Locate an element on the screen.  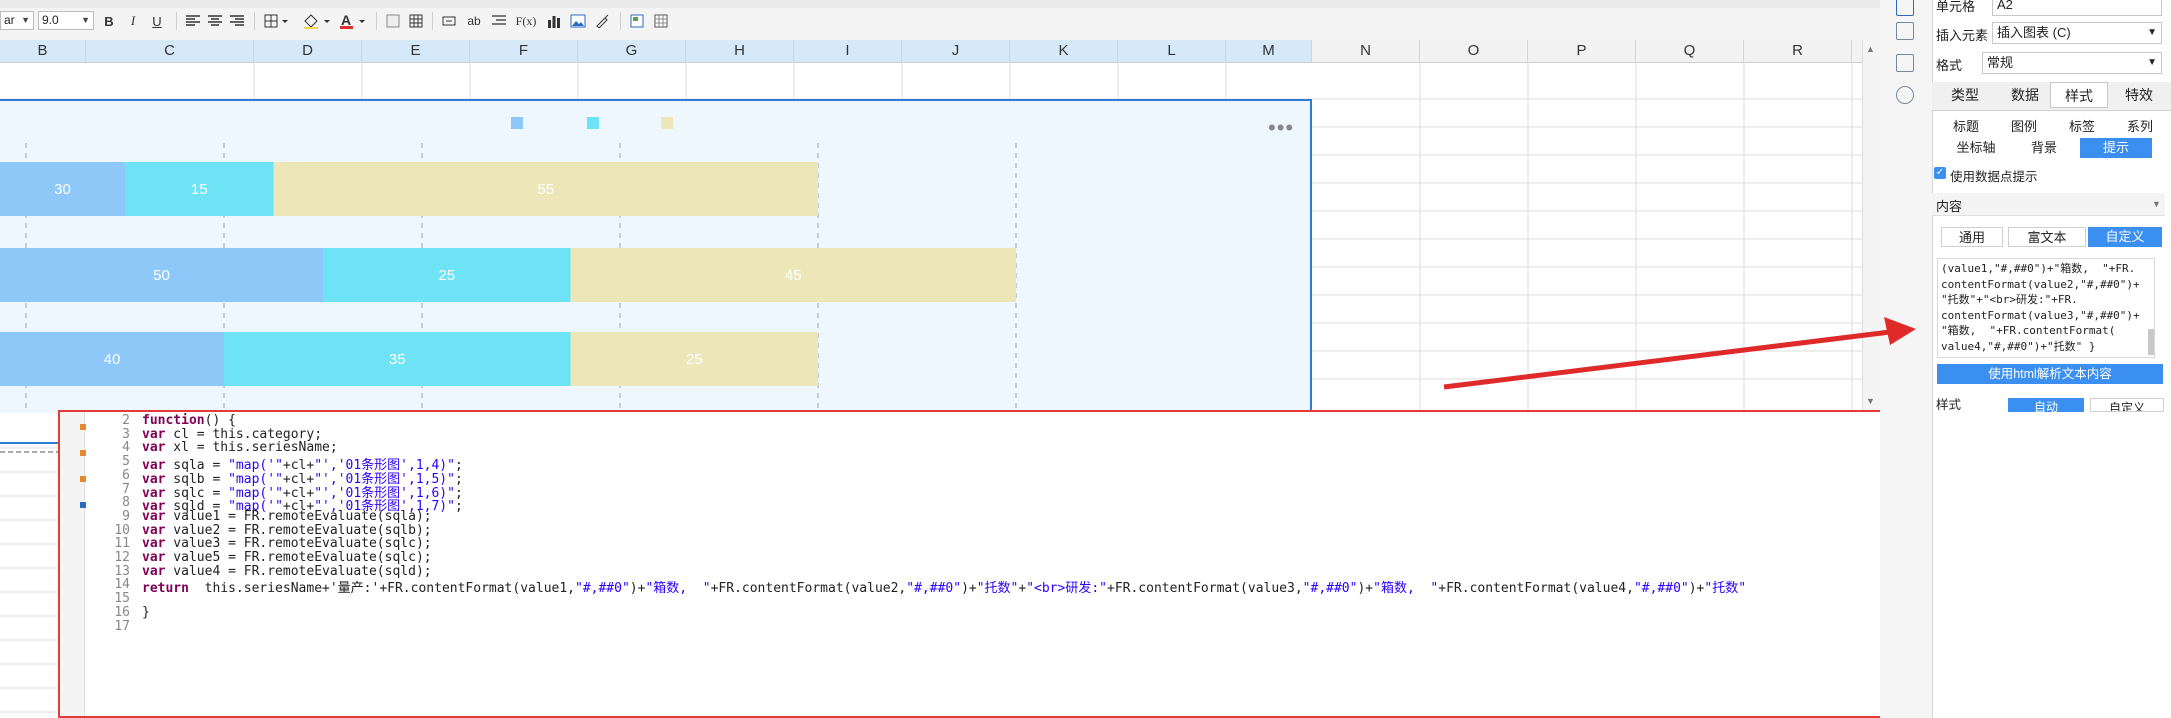
indent-glyph is located at coordinates (499, 20).